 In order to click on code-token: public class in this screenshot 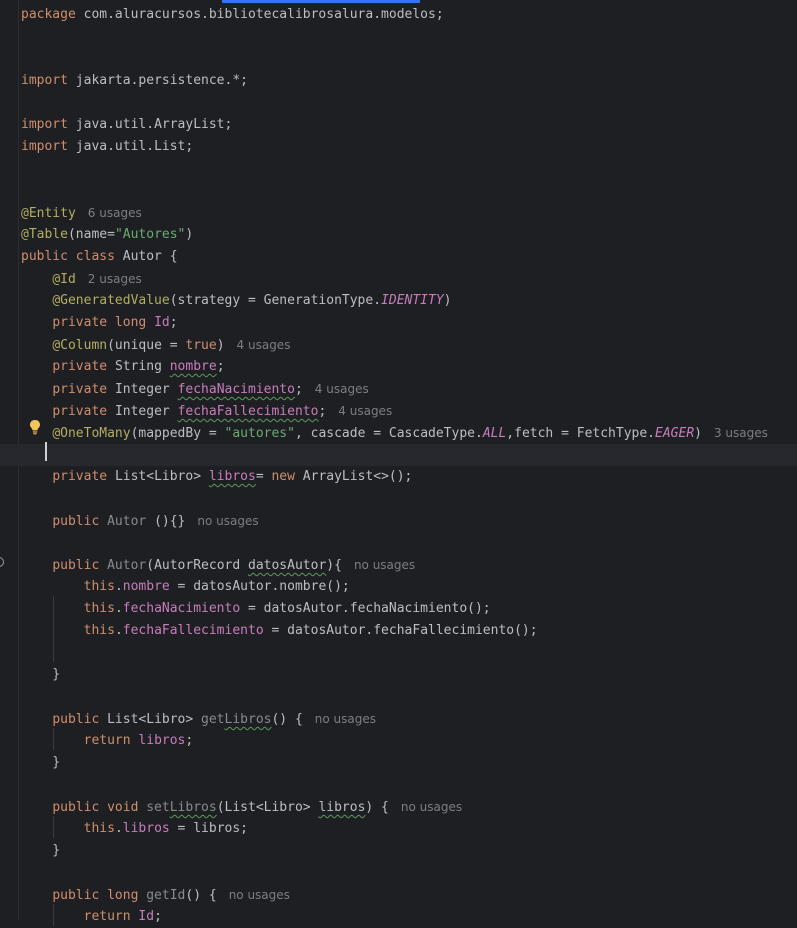, I will do `click(72, 256)`.